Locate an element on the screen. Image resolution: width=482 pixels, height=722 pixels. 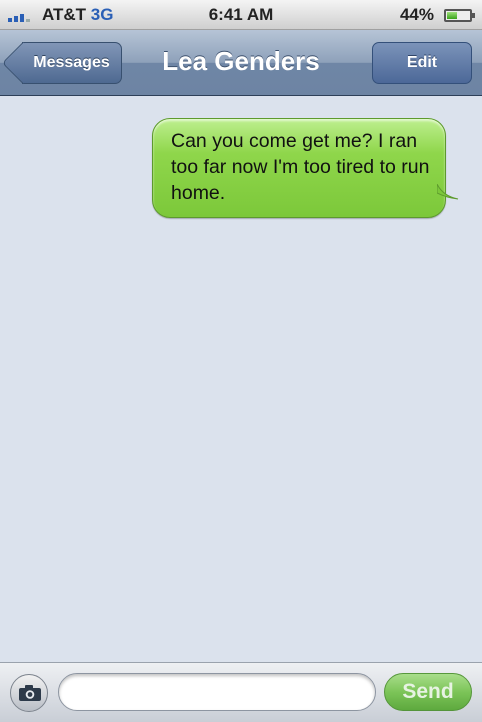
message-composer: Send is located at coordinates (241, 692).